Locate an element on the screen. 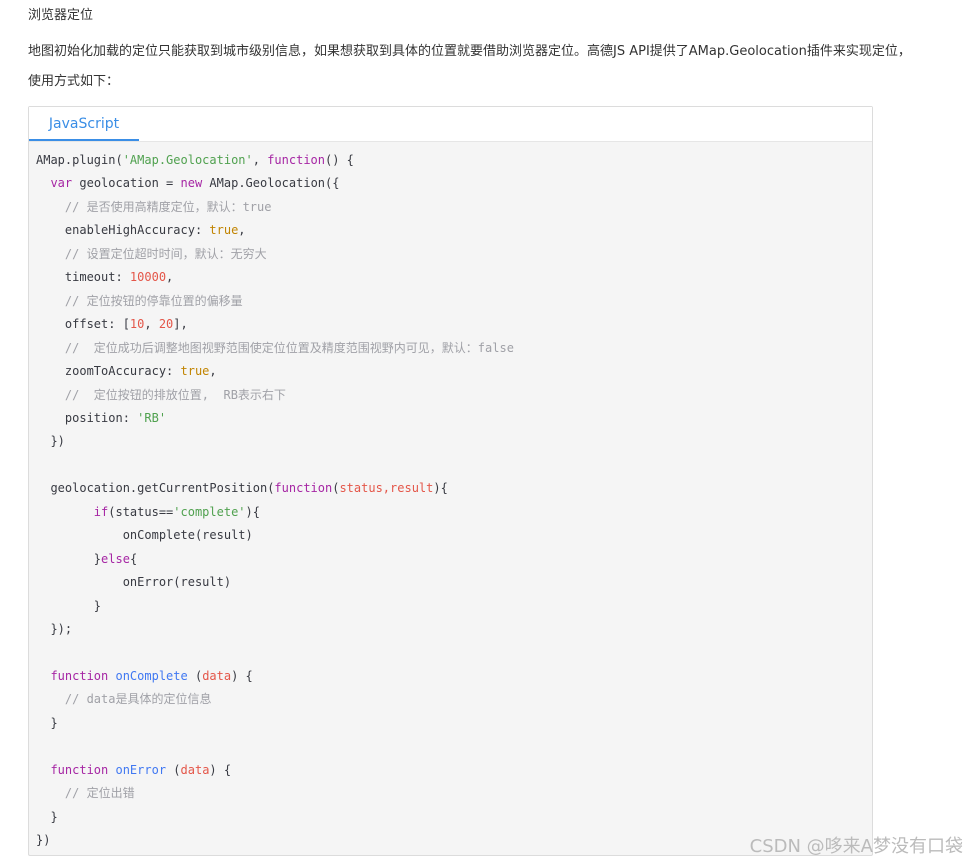 This screenshot has height=864, width=977. code-token: onComplete(result) is located at coordinates (144, 535).